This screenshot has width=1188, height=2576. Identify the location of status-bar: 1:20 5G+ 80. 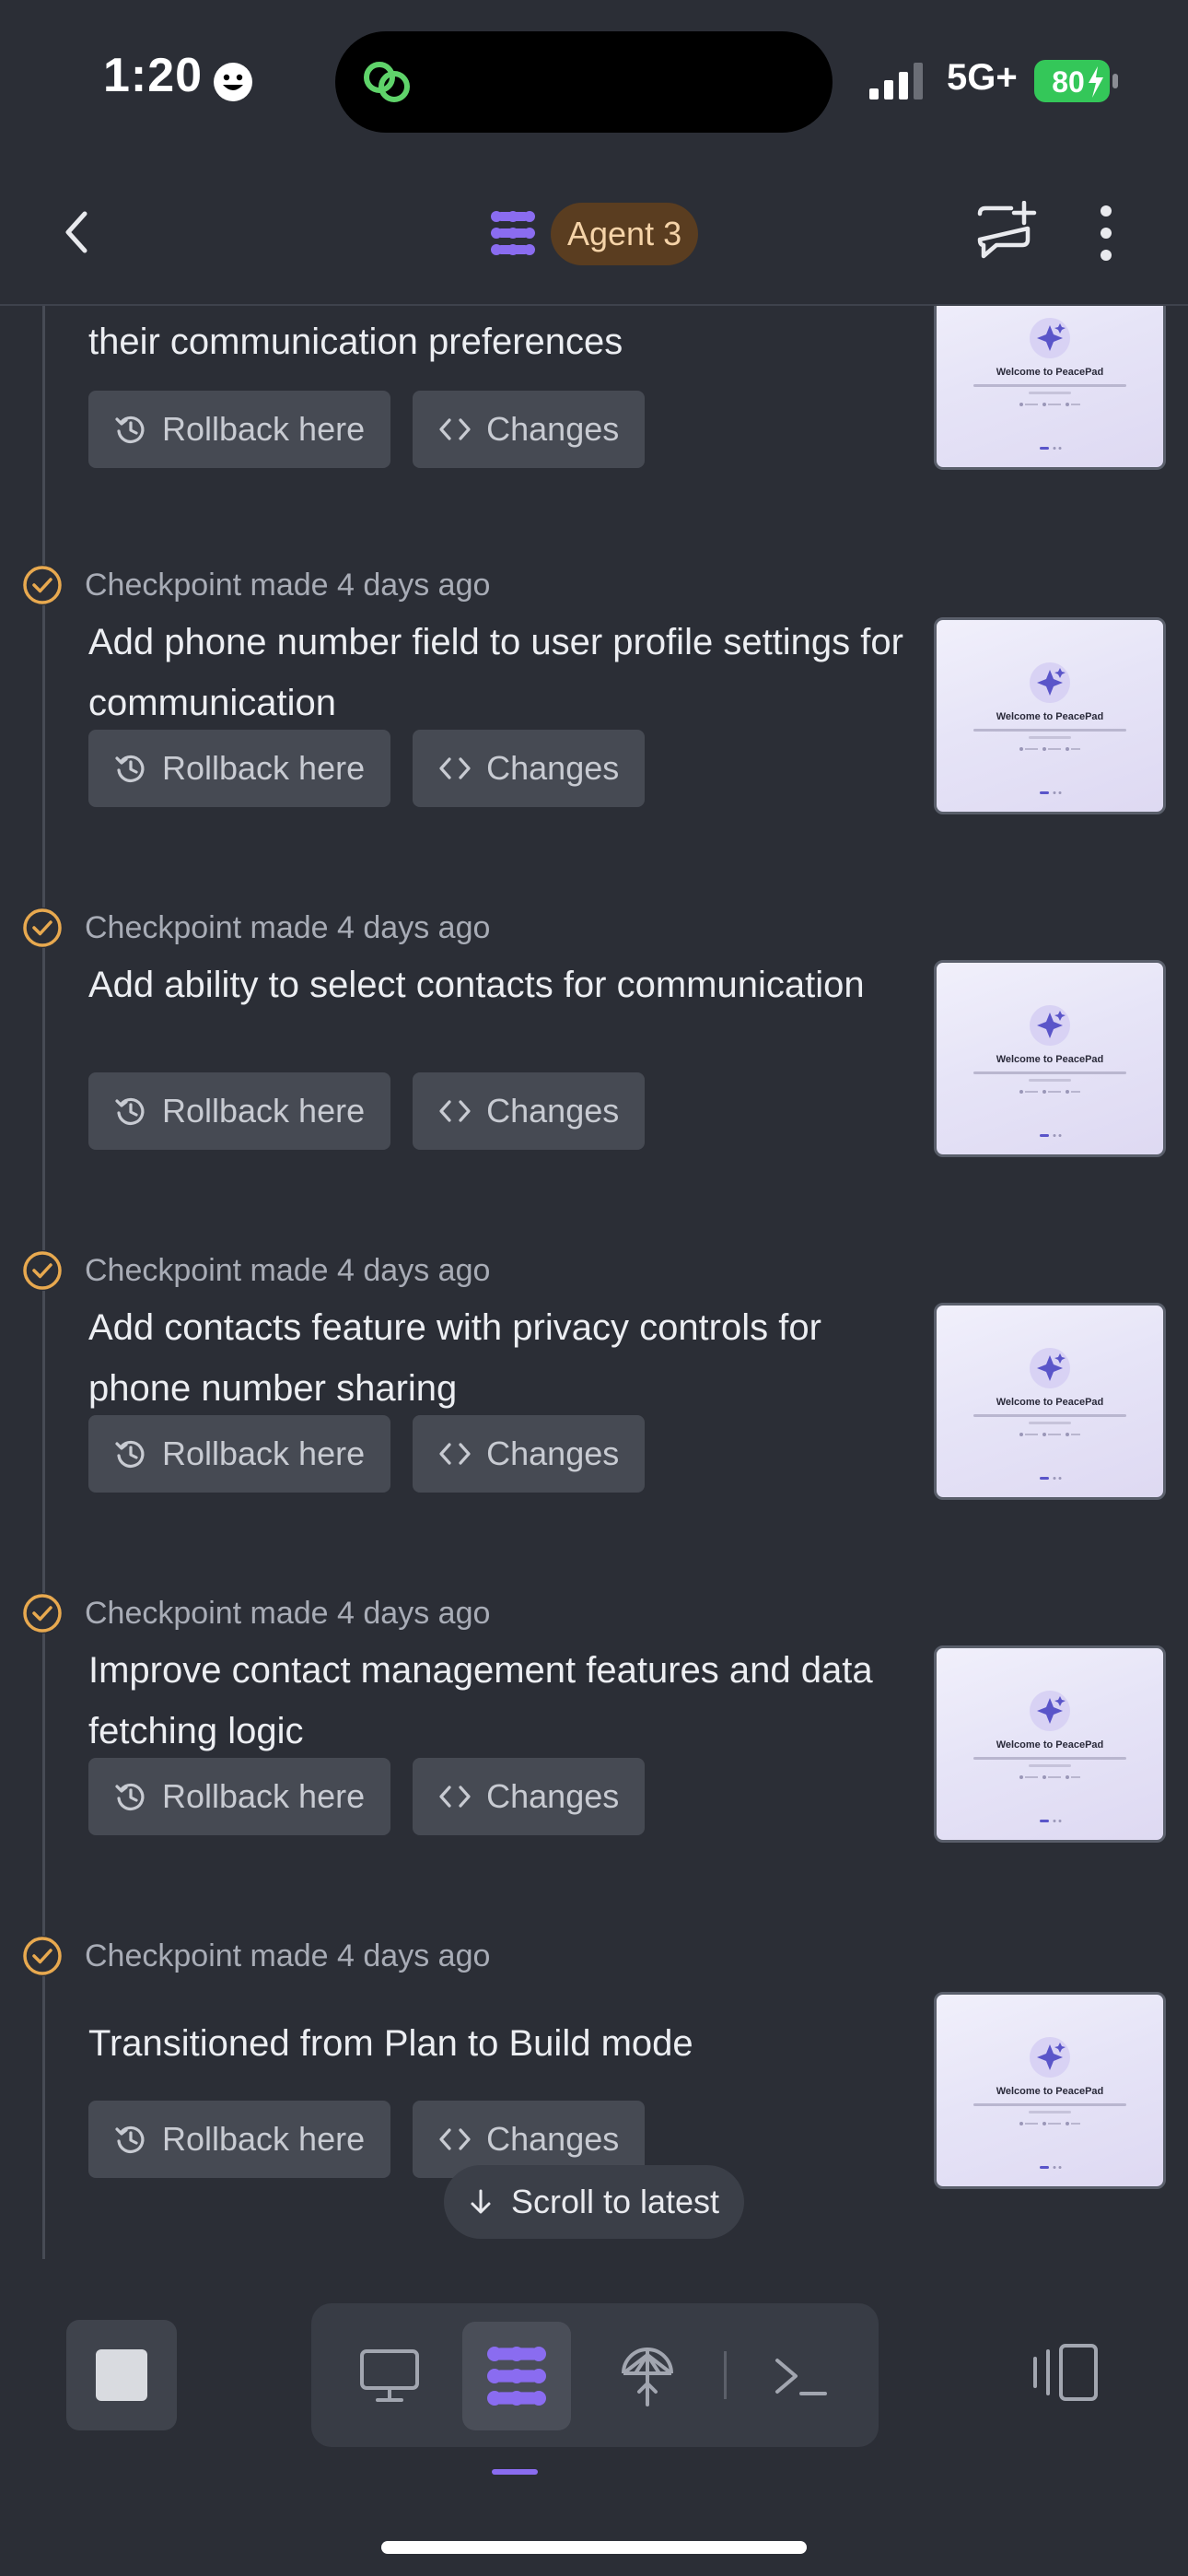
(594, 78).